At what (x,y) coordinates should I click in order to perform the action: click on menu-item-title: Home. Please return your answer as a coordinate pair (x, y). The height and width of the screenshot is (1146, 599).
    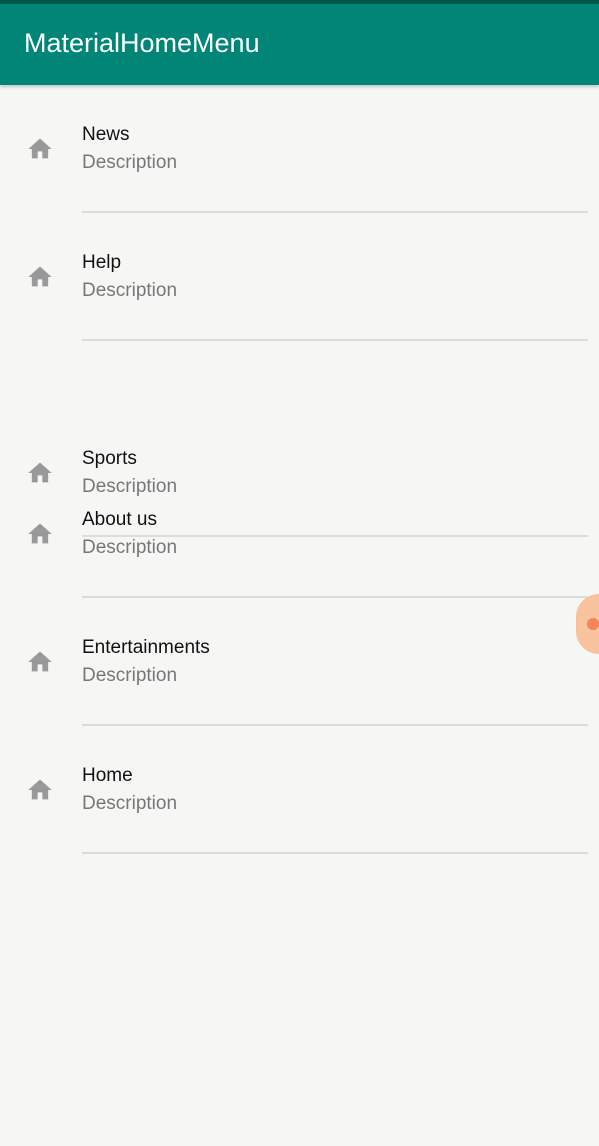
    Looking at the image, I should click on (107, 775).